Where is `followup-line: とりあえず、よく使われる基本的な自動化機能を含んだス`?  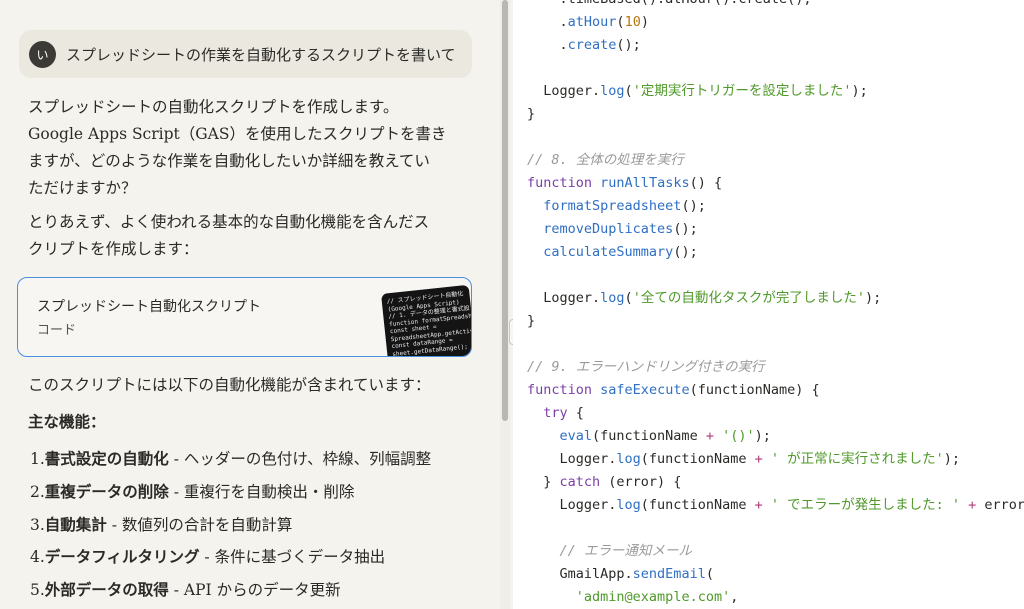 followup-line: とりあえず、よく使われる基本的な自動化機能を含んだス is located at coordinates (229, 222).